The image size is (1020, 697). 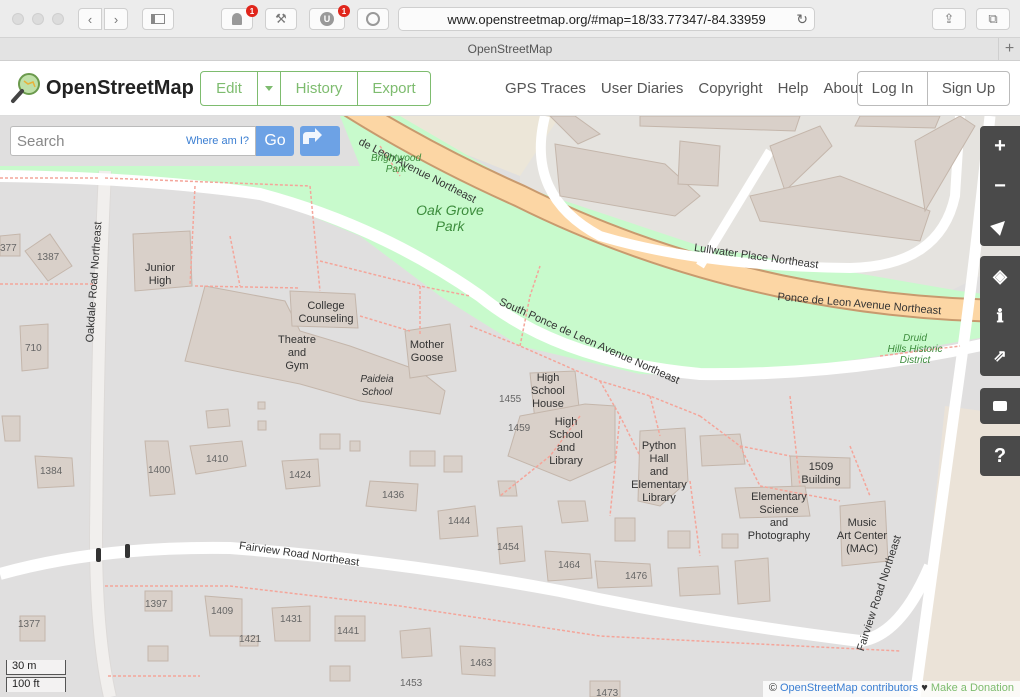 I want to click on comment-icon, so click(x=1000, y=406).